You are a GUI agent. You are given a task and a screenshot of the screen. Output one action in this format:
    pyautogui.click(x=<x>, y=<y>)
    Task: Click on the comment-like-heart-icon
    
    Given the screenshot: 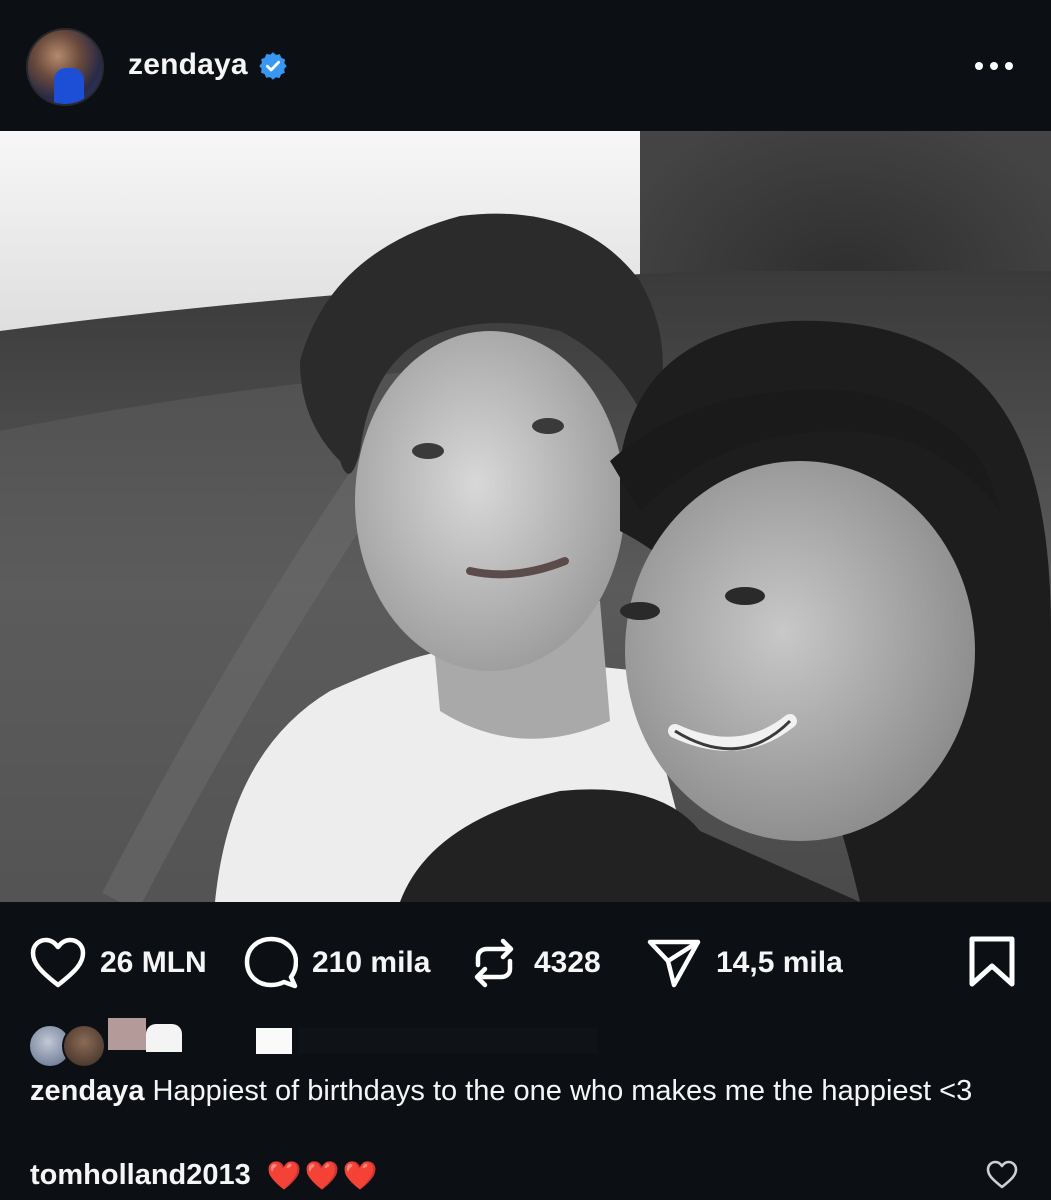 What is the action you would take?
    pyautogui.click(x=1002, y=1175)
    